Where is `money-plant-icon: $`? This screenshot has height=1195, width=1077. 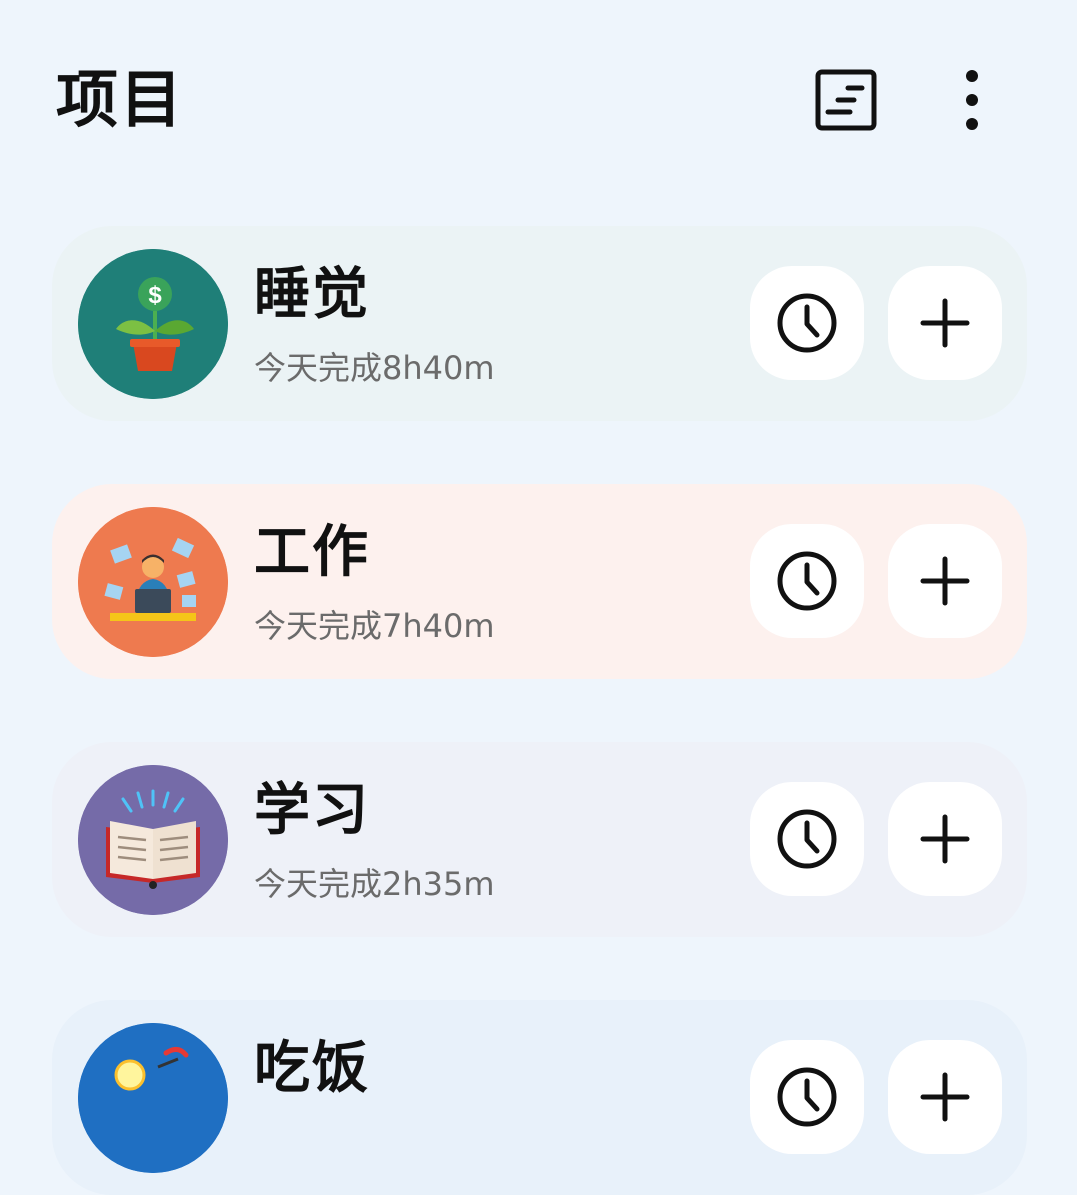 money-plant-icon: $ is located at coordinates (153, 324).